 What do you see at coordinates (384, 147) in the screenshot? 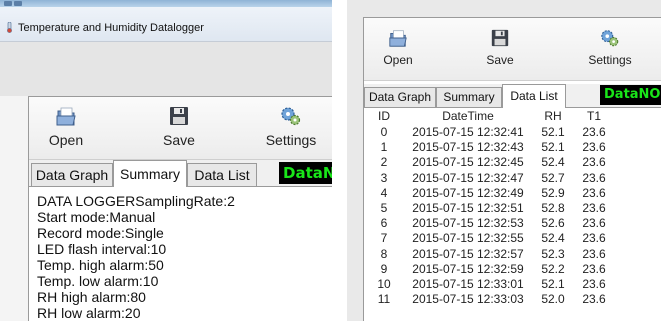
I see `cell-id: 1` at bounding box center [384, 147].